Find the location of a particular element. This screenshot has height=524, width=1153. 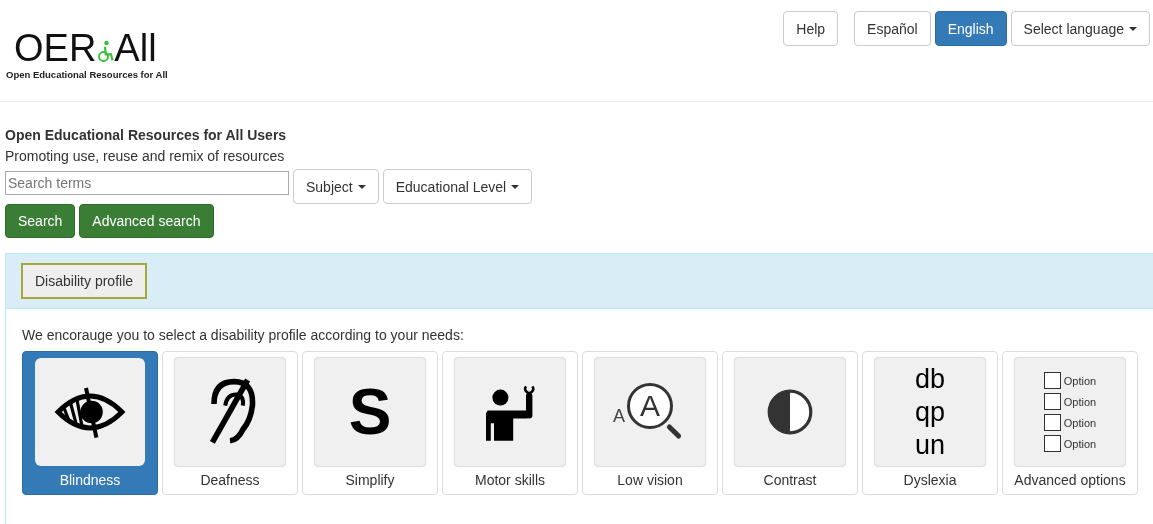

prompt-text: We encorauge you to select a disability profile according to your needs: is located at coordinates (243, 335).